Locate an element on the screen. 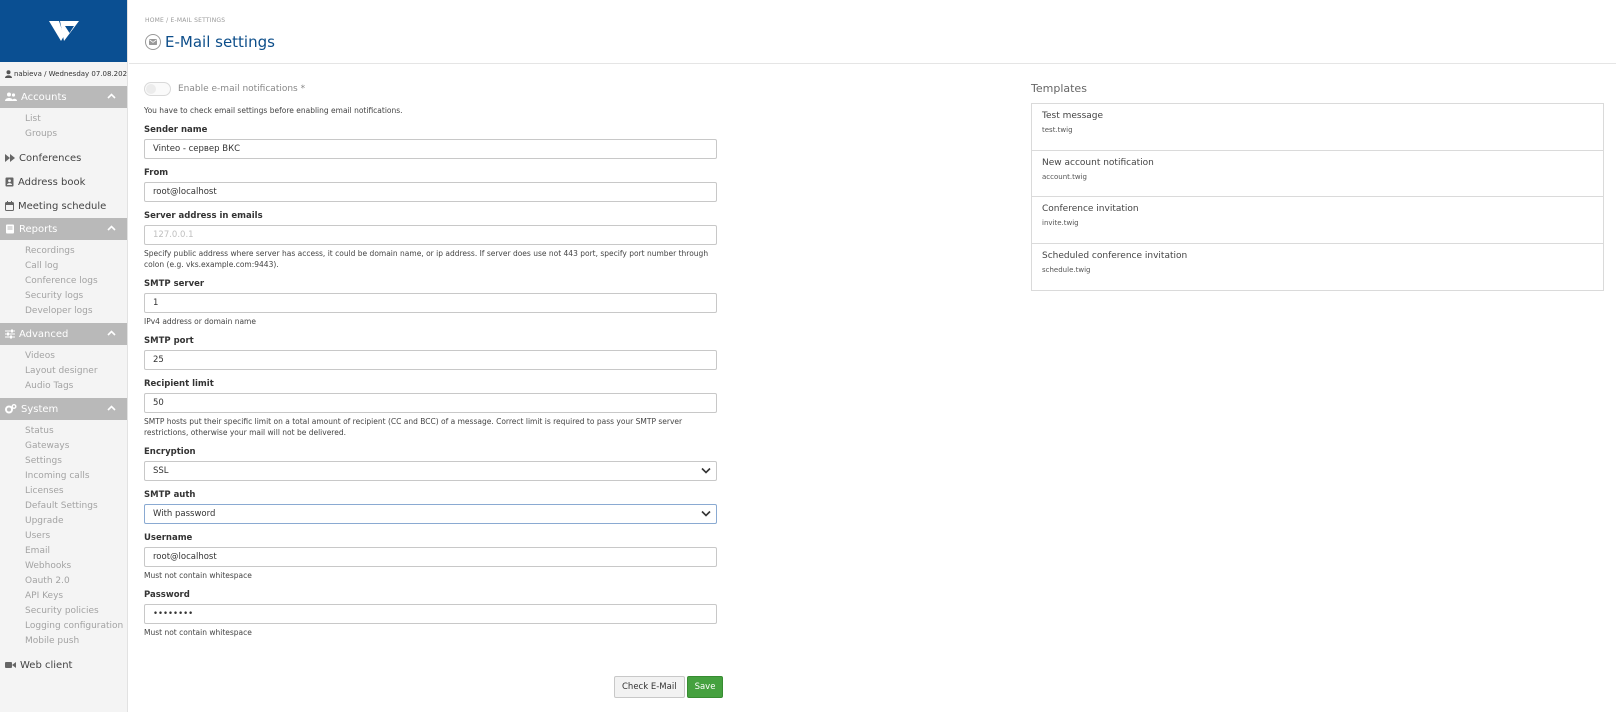 The image size is (1616, 712). book-icon is located at coordinates (10, 229).